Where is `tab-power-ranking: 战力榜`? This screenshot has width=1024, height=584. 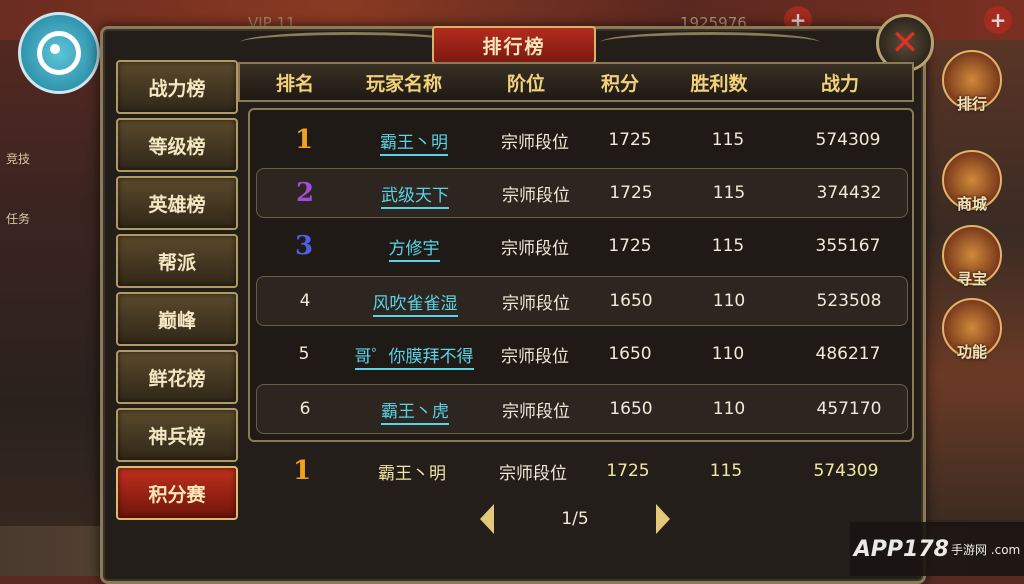
tab-power-ranking: 战力榜 is located at coordinates (177, 87).